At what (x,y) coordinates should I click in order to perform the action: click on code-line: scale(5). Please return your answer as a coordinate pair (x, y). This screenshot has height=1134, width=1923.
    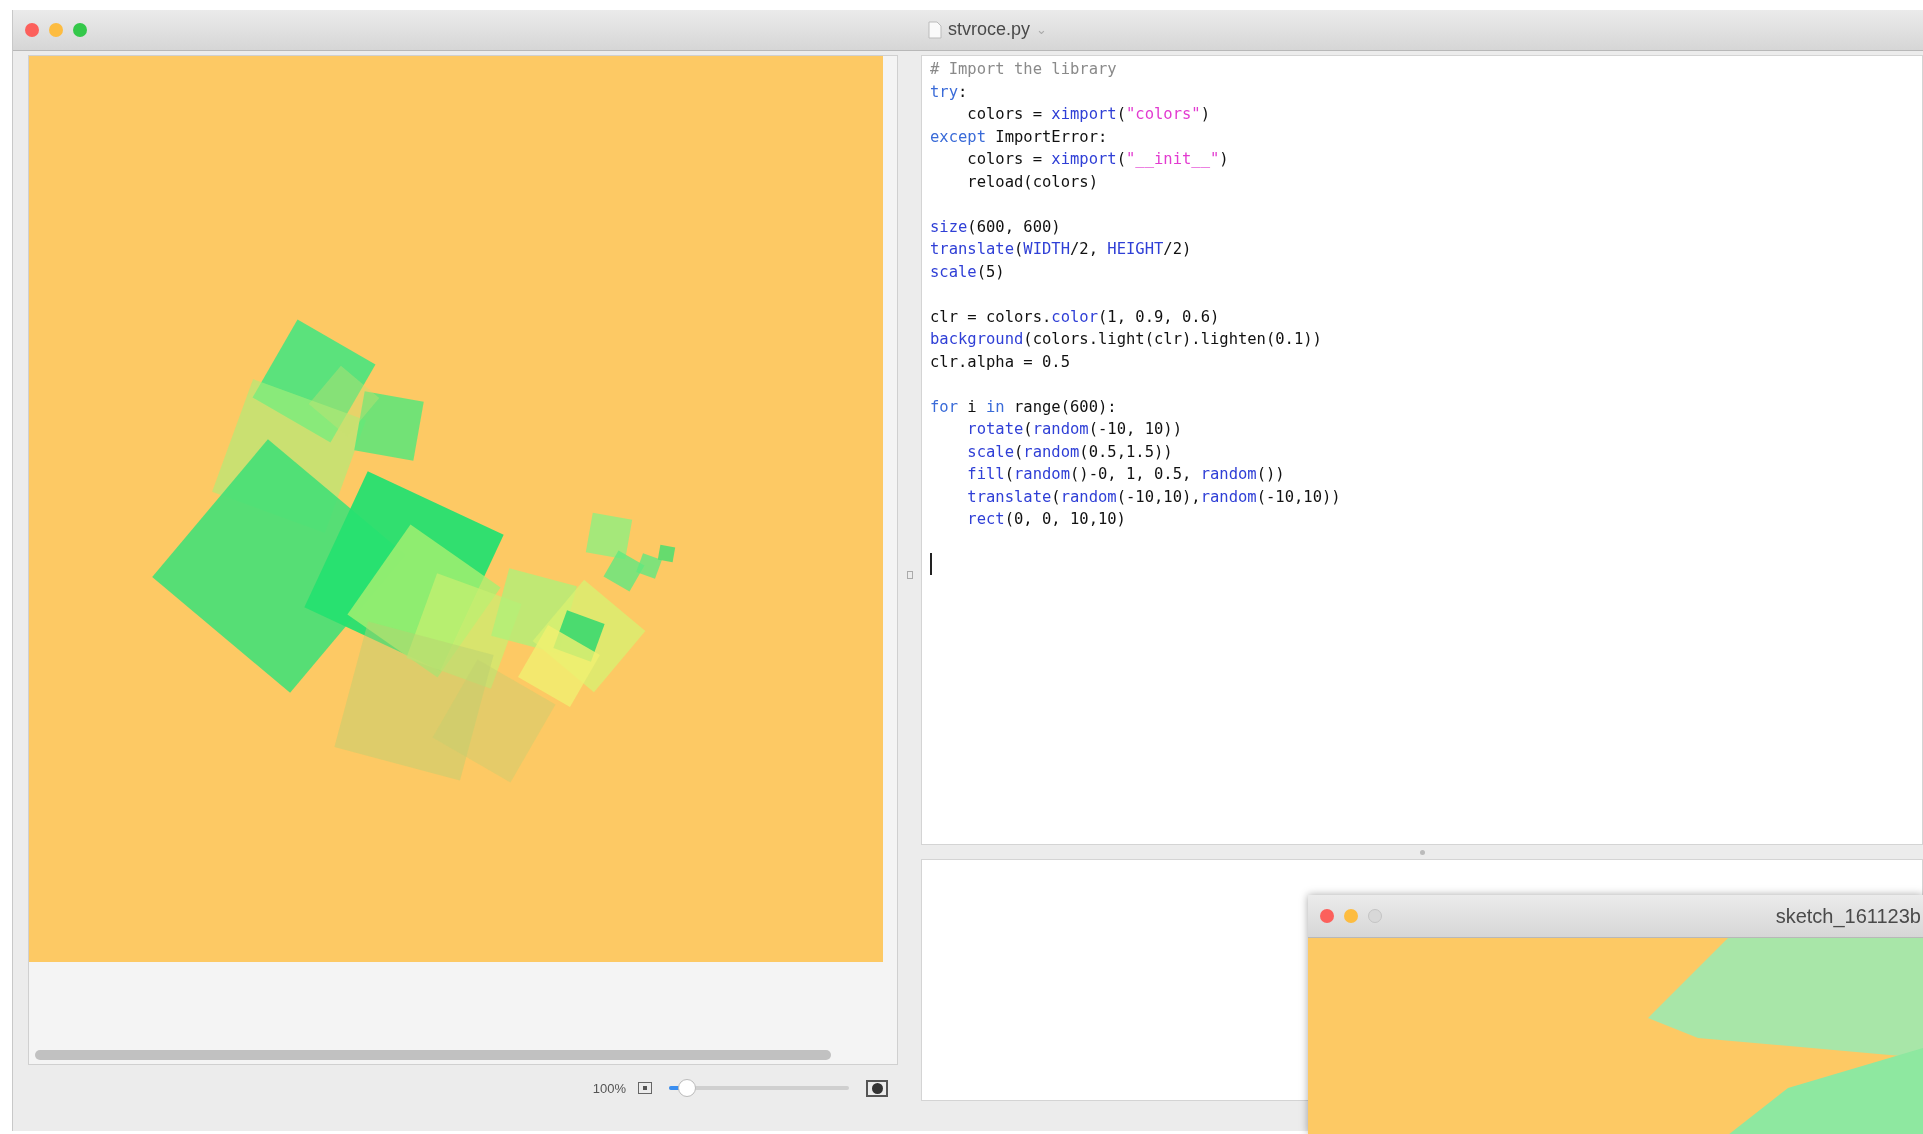
    Looking at the image, I should click on (967, 272).